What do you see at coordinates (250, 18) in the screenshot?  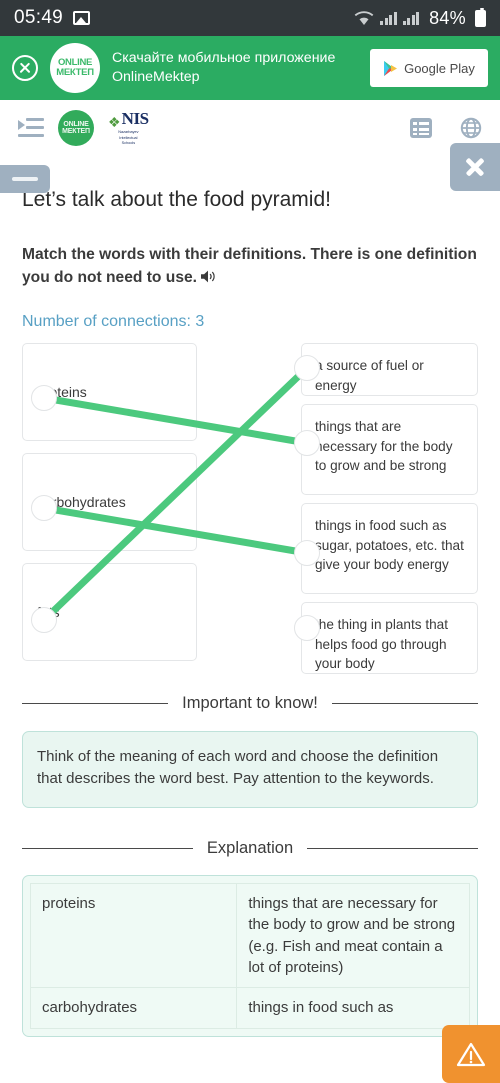 I see `status-bar: 05:49 84%` at bounding box center [250, 18].